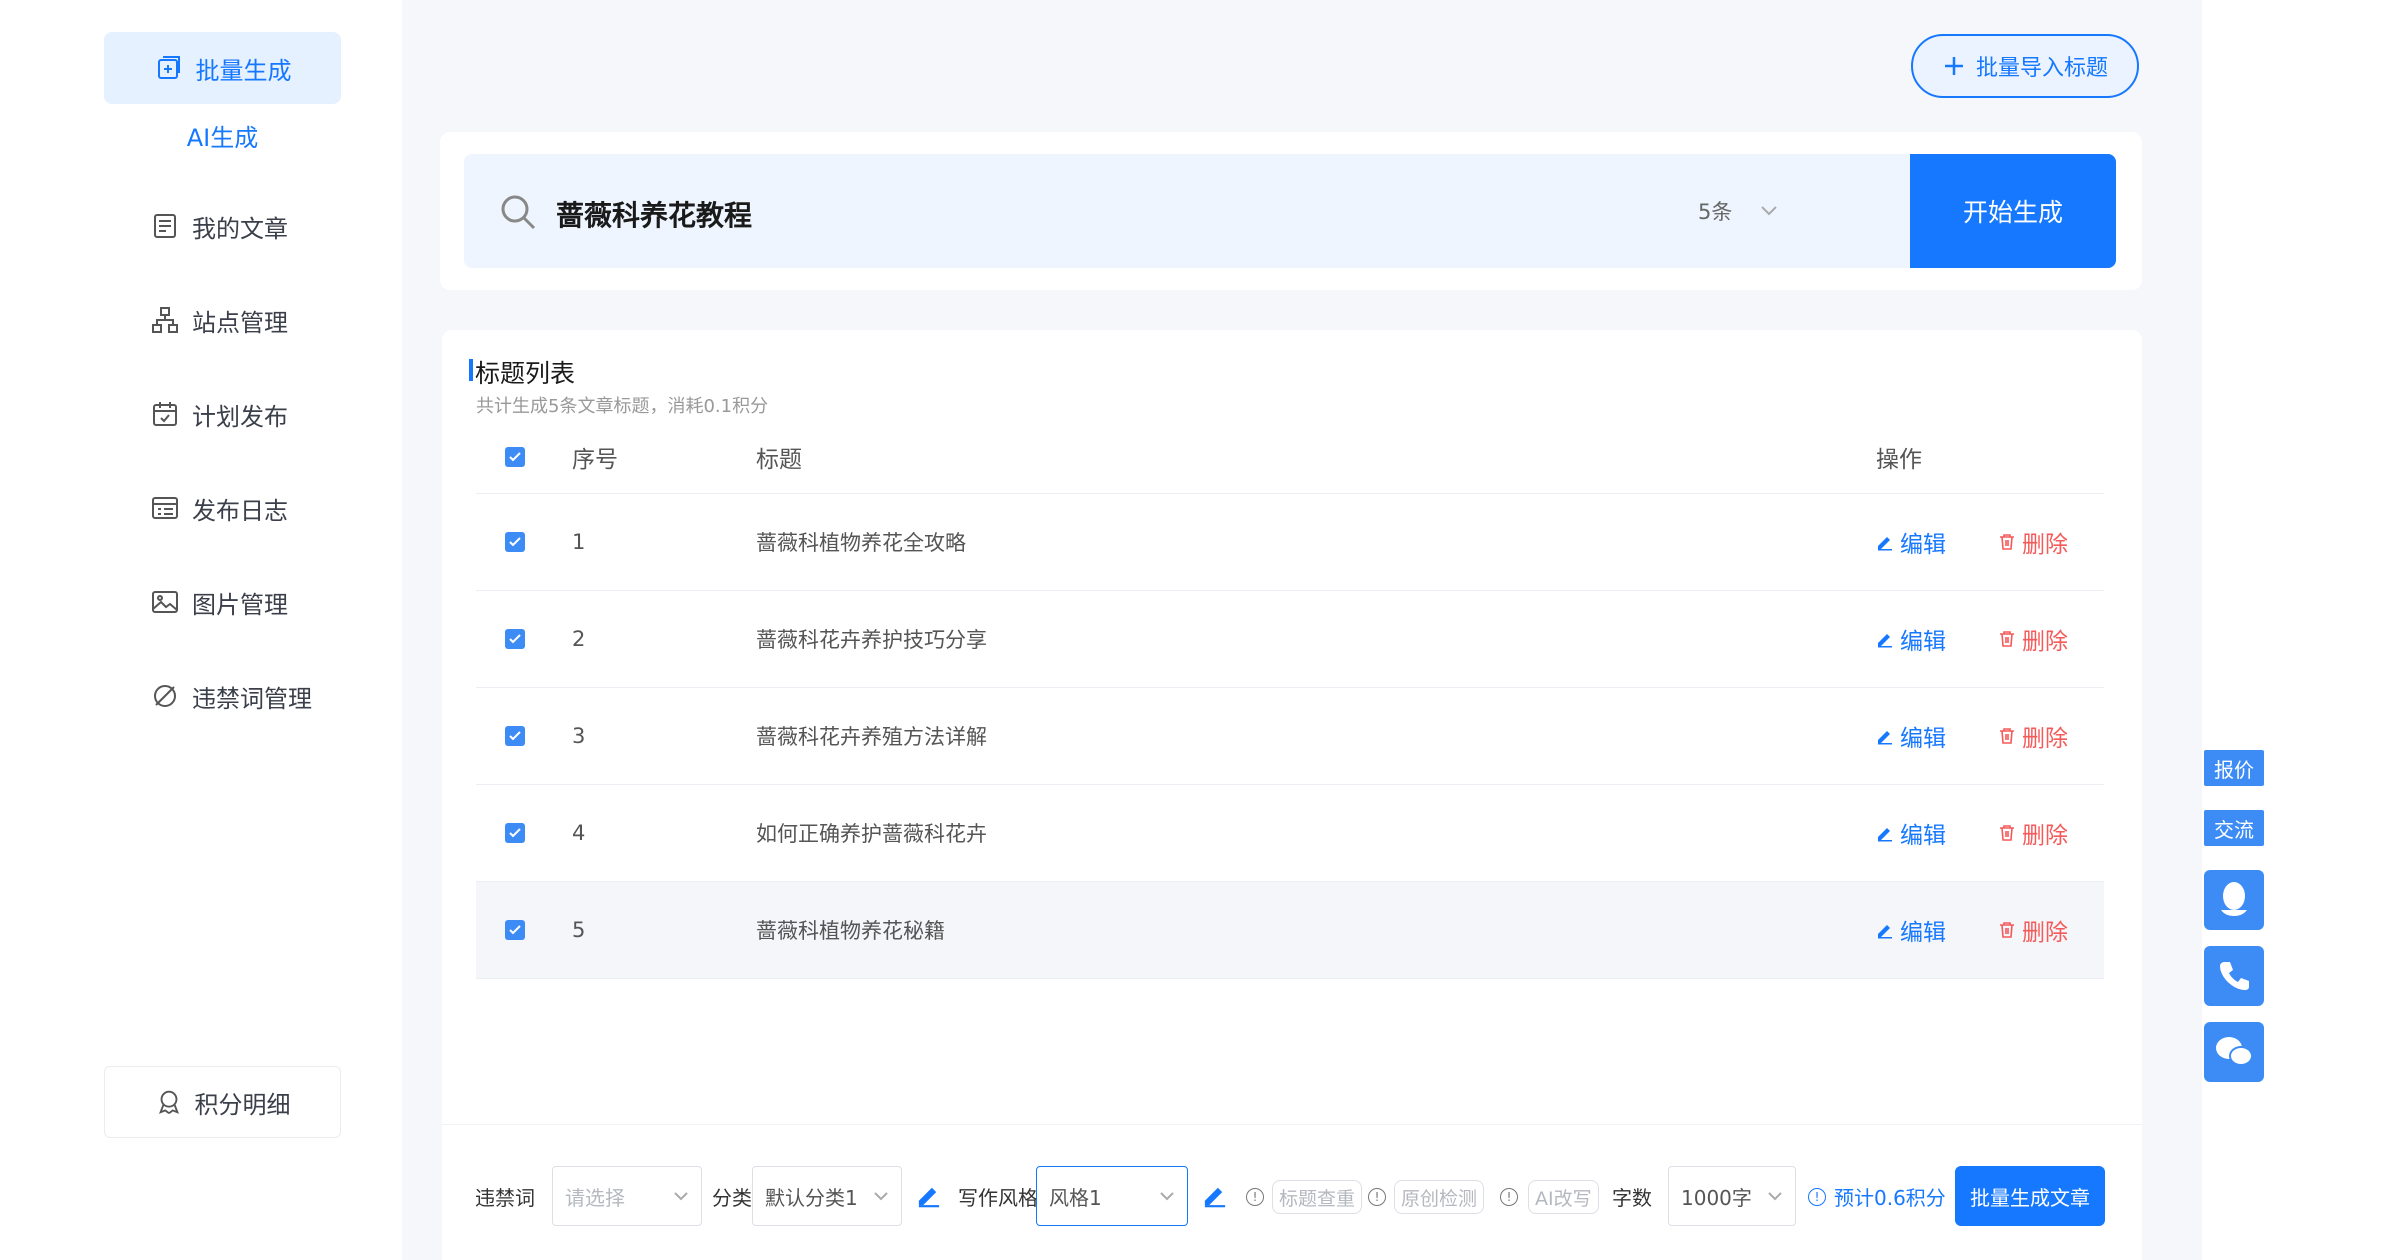 Image resolution: width=2389 pixels, height=1260 pixels. What do you see at coordinates (168, 1102) in the screenshot?
I see `award-icon` at bounding box center [168, 1102].